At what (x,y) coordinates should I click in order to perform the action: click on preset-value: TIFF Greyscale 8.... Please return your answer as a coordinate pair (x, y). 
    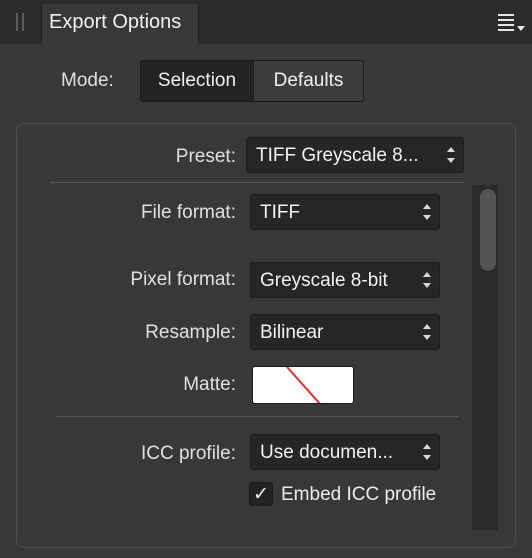
    Looking at the image, I should click on (337, 155).